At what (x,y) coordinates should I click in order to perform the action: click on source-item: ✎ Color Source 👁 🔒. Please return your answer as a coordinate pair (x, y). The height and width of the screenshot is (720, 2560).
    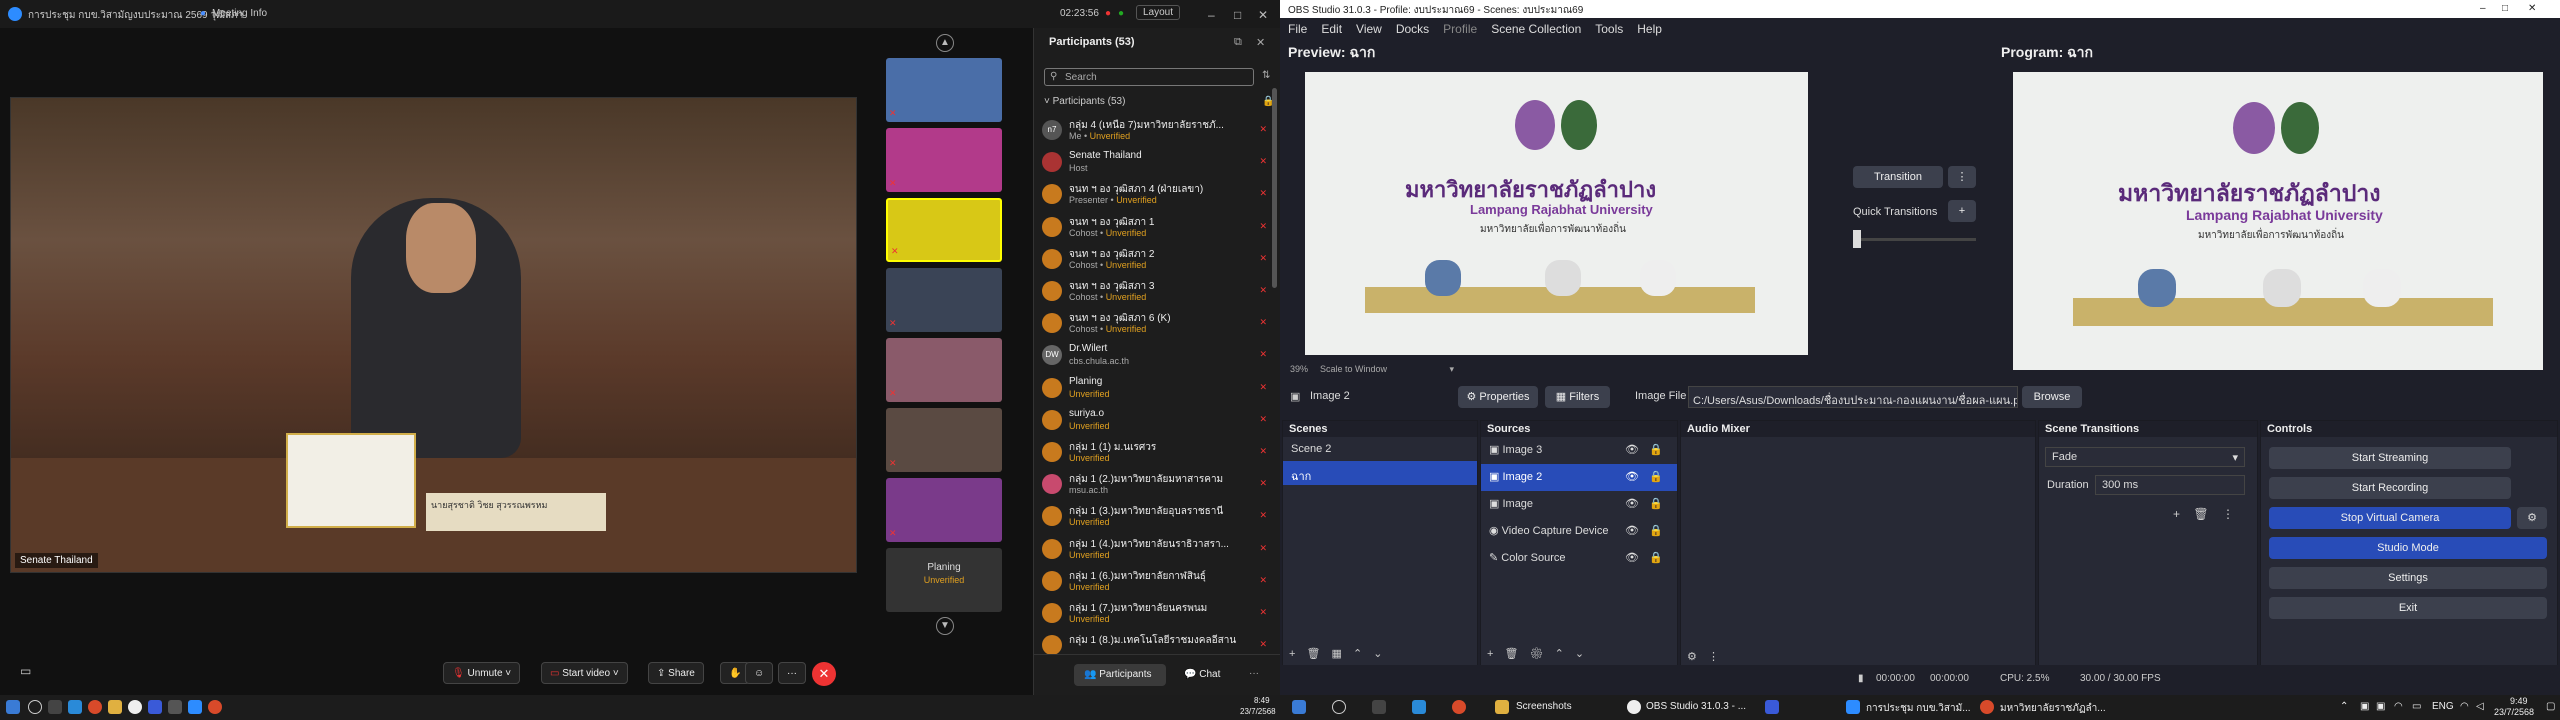
    Looking at the image, I should click on (1579, 558).